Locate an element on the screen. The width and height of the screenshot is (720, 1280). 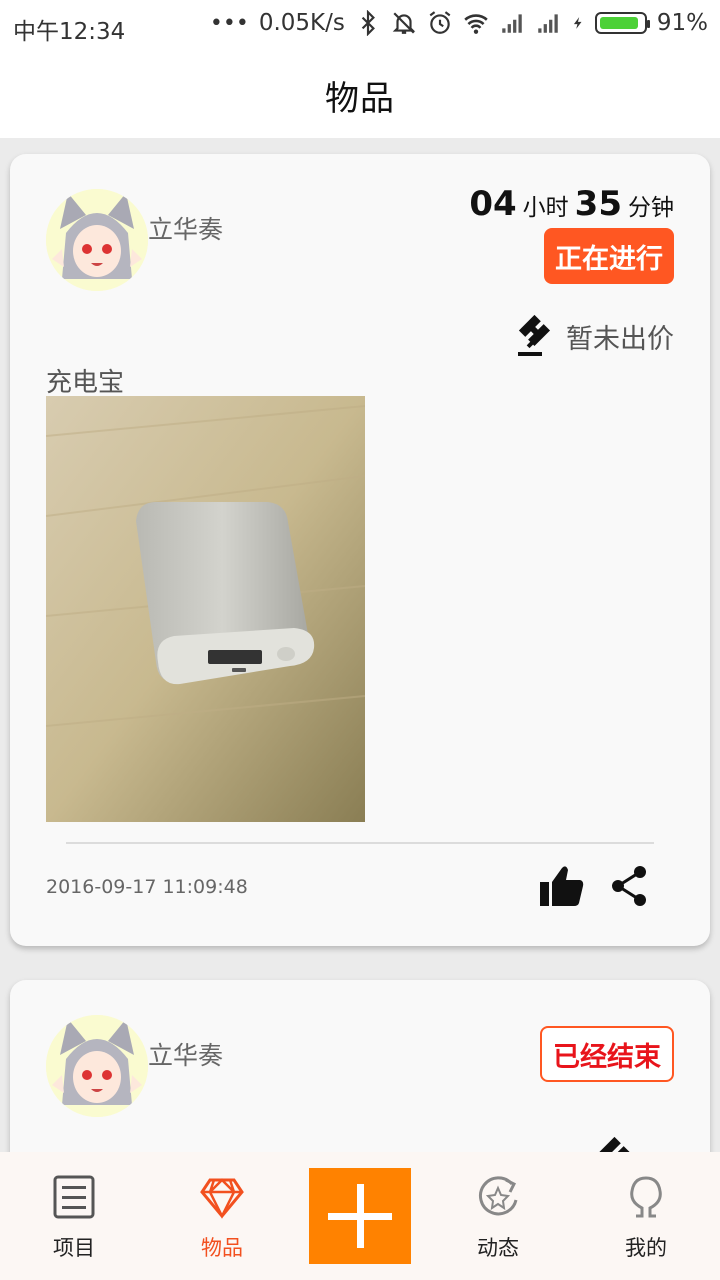
countdown-timer: 04 小时 35 分钟 is located at coordinates (571, 204).